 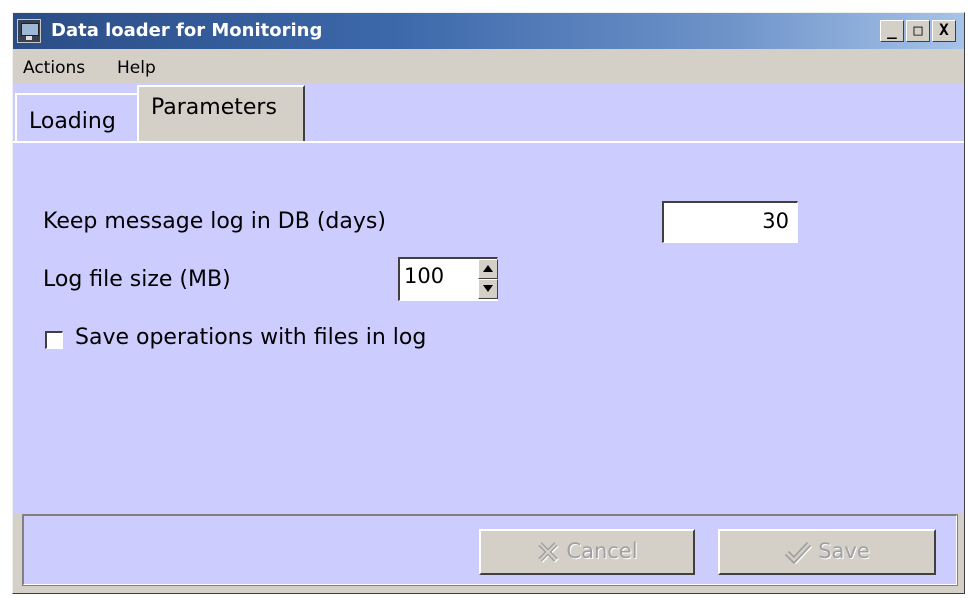 I want to click on minimize-button: _, so click(x=892, y=31).